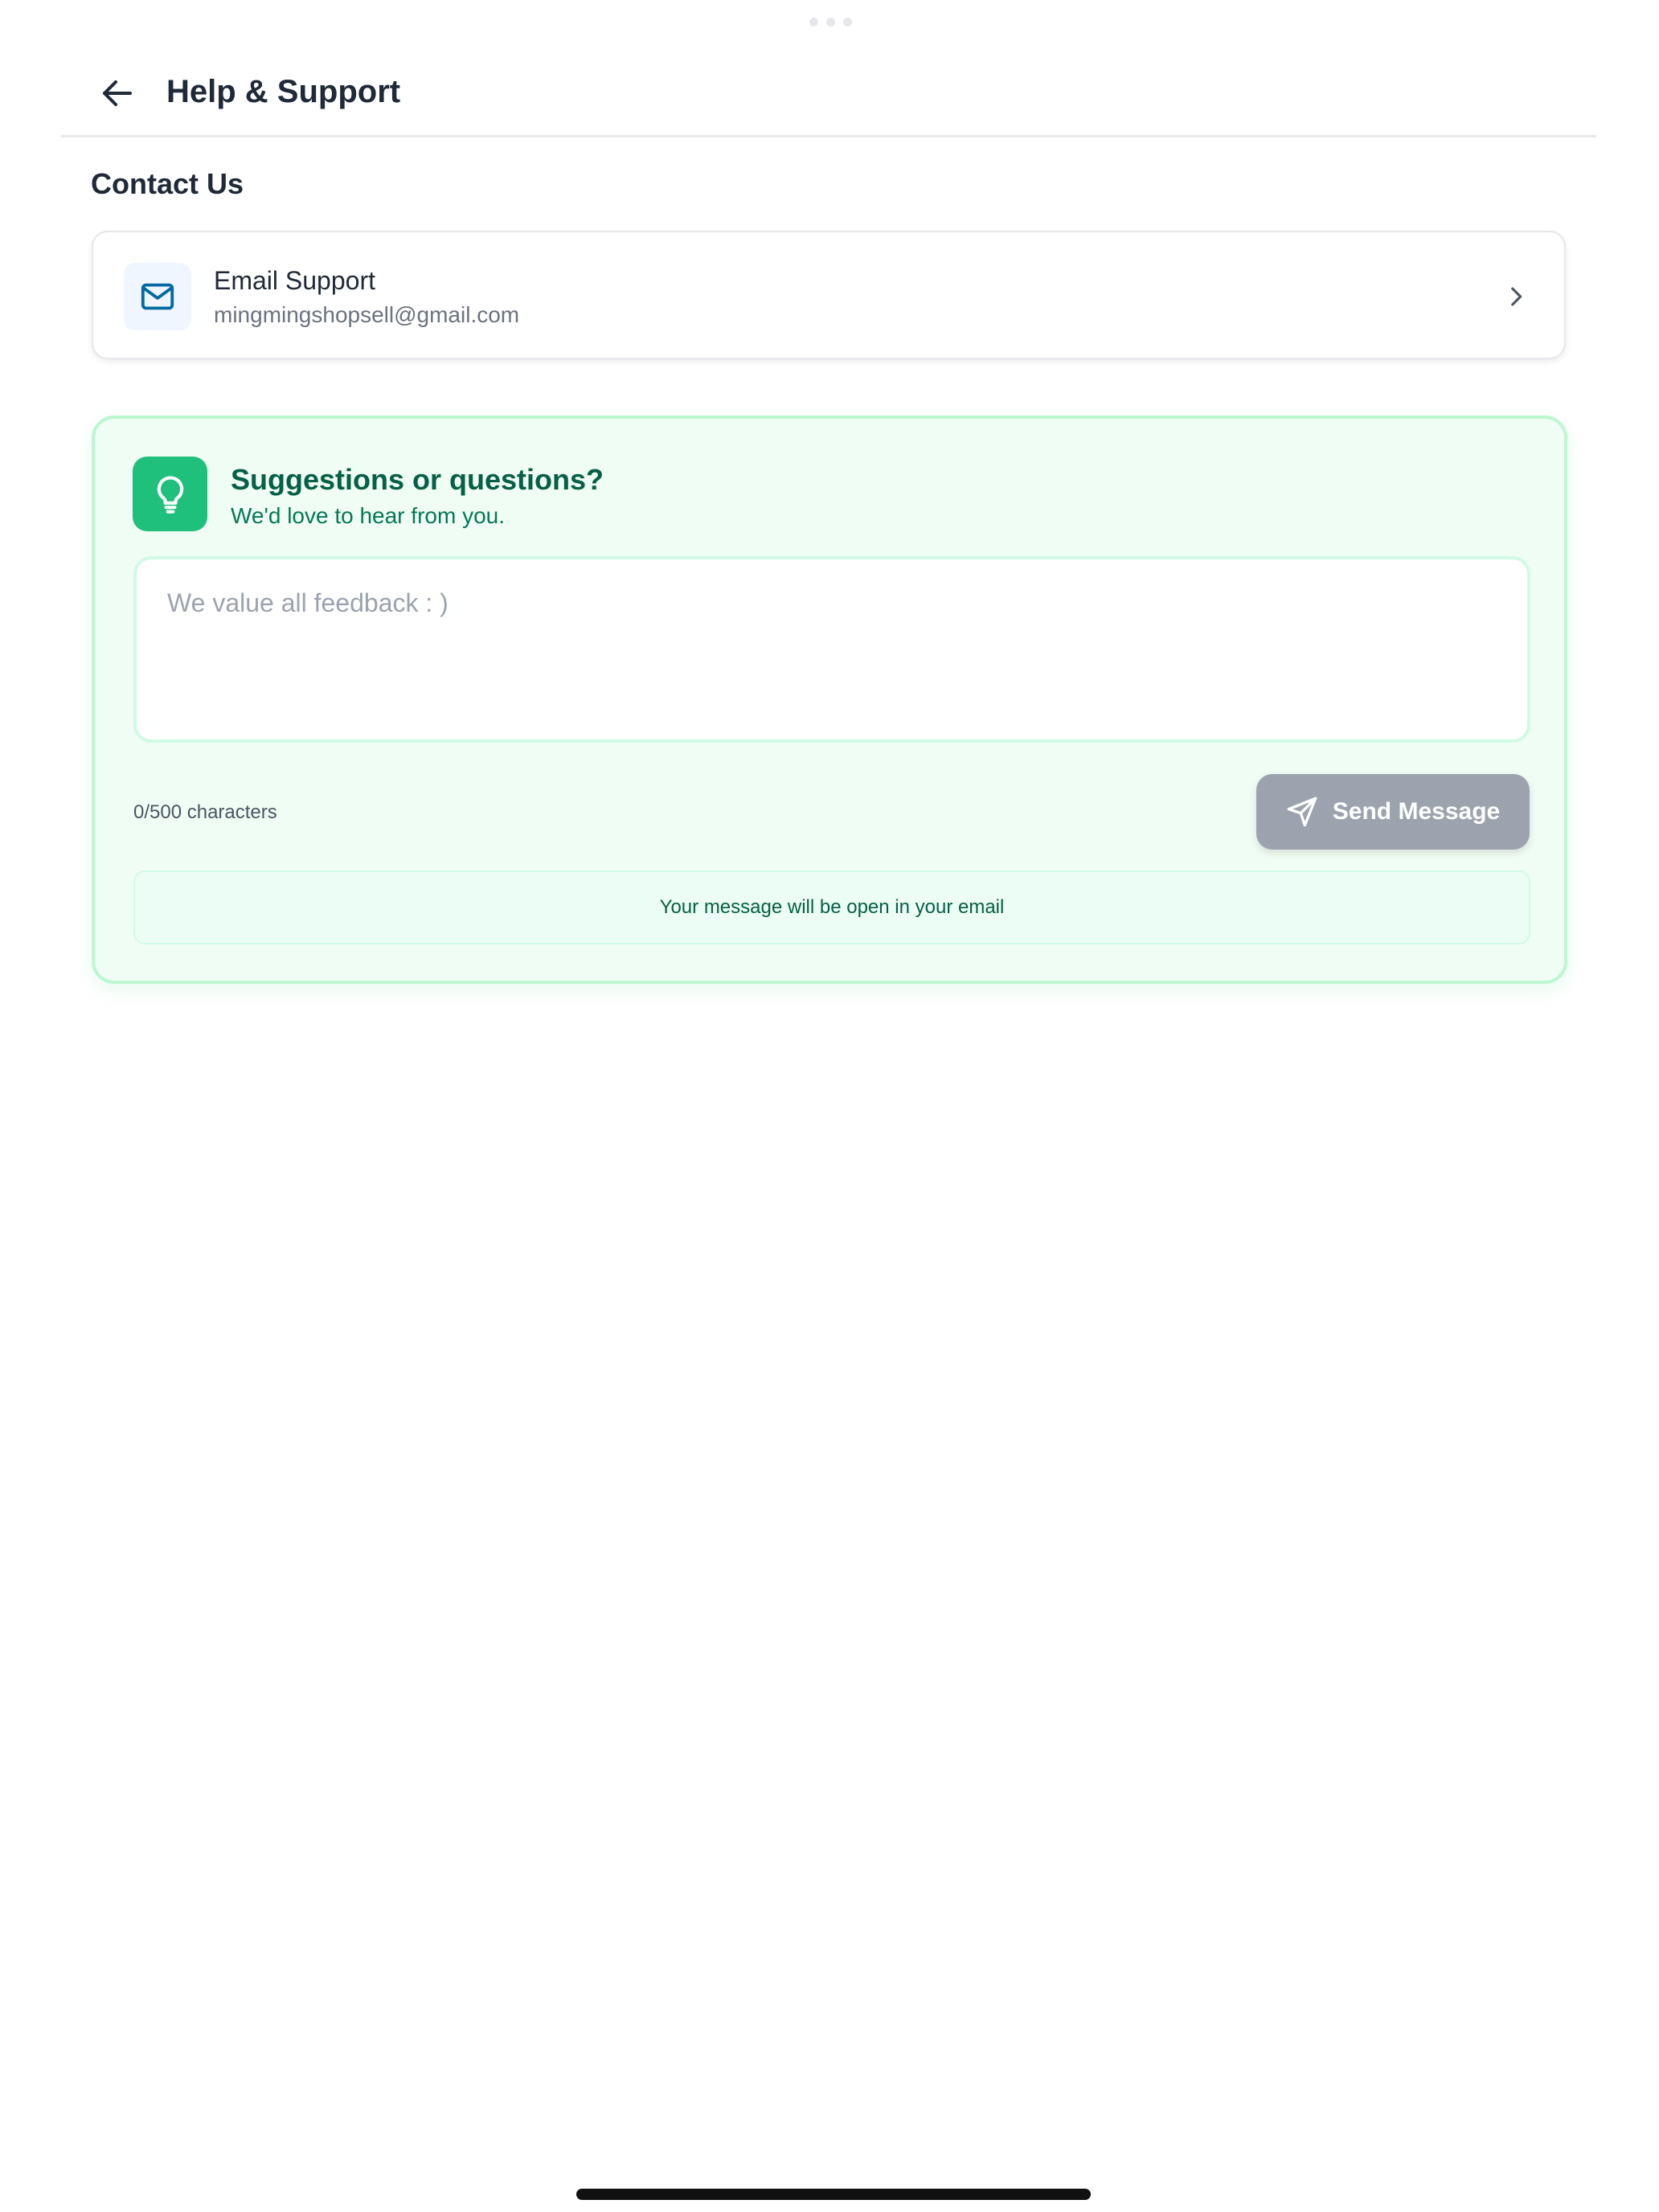 The image size is (1659, 2212). Describe the element at coordinates (368, 515) in the screenshot. I see `feedback-subtitle: We'd love to hear from you.` at that location.